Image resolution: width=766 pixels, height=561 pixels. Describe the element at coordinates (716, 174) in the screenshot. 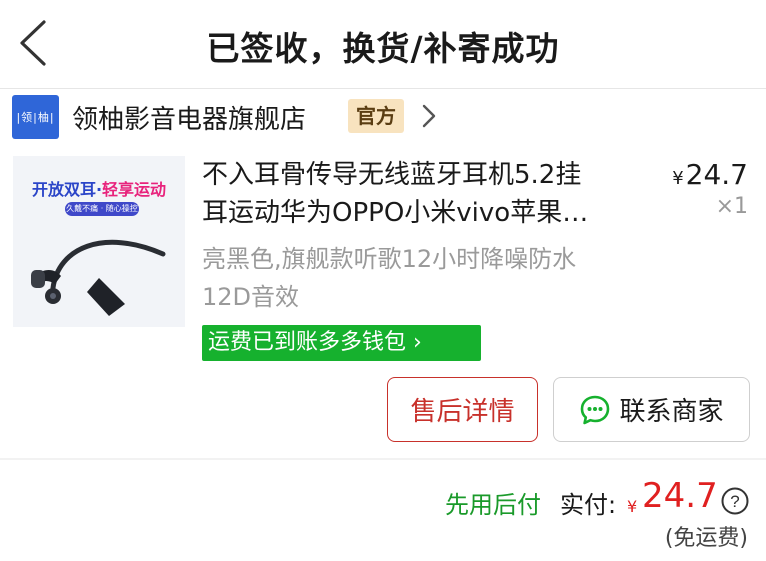

I see `price-value: 24.7` at that location.